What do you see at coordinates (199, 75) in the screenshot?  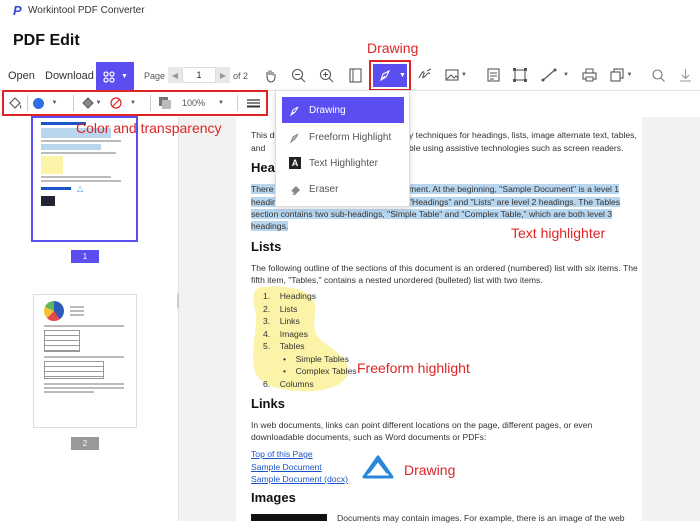 I see `page-number-input: 1` at bounding box center [199, 75].